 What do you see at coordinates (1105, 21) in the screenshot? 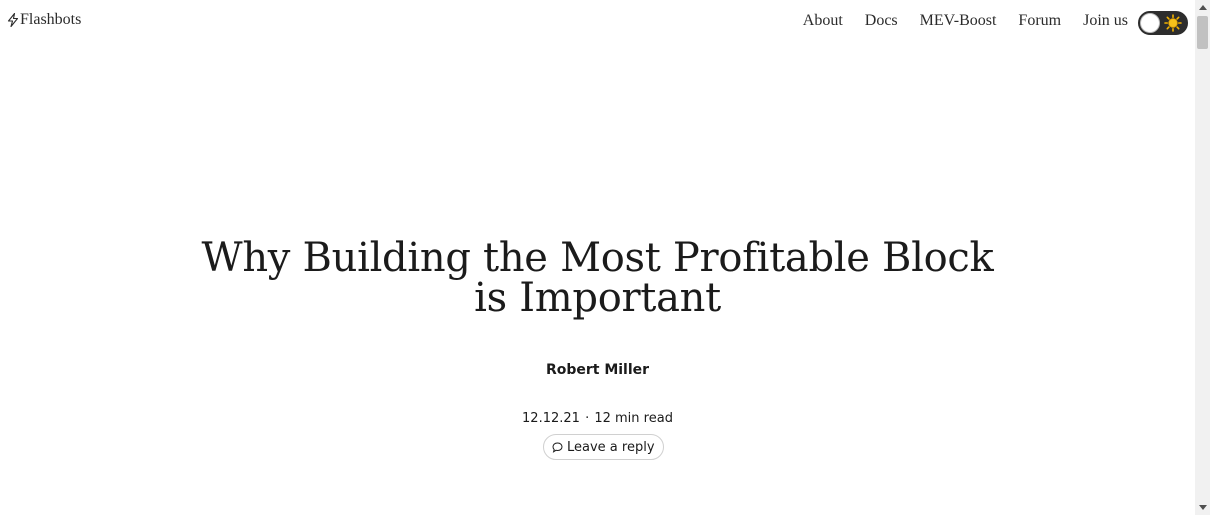
I see `nav-join-us: Join us` at bounding box center [1105, 21].